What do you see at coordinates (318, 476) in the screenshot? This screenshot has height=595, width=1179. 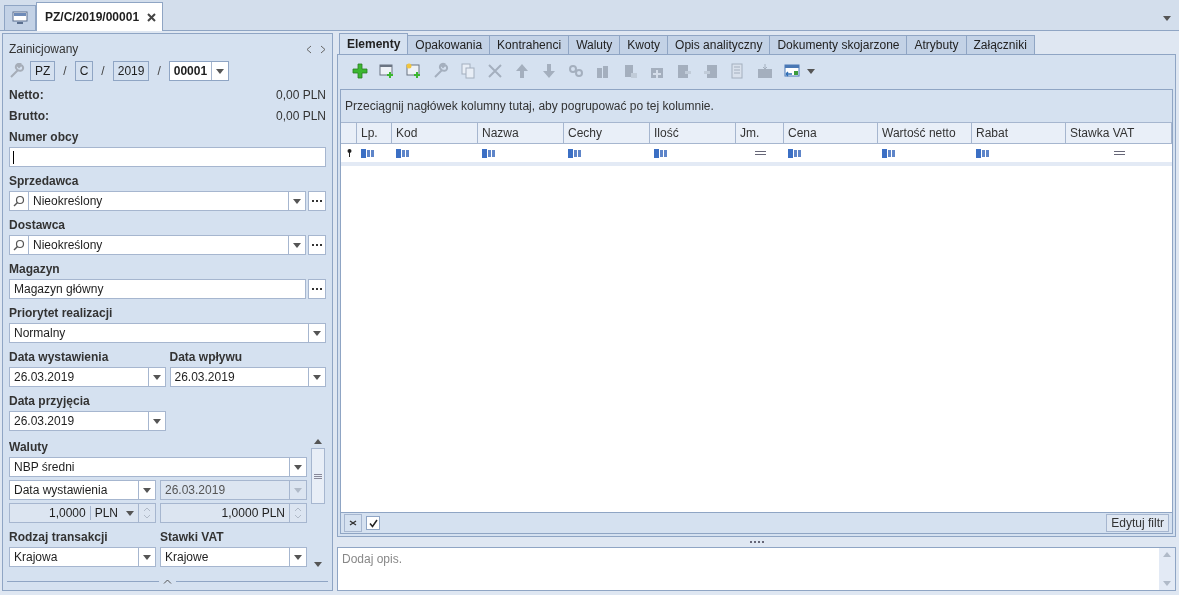 I see `grip-icon` at bounding box center [318, 476].